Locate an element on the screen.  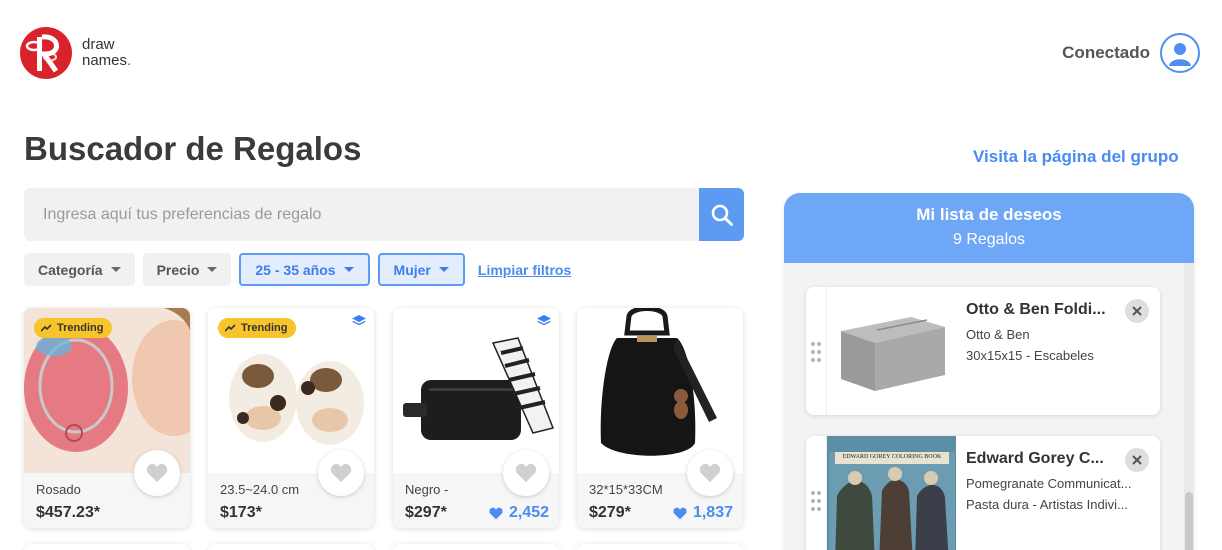
likes-count: 1,837 is located at coordinates (712, 512).